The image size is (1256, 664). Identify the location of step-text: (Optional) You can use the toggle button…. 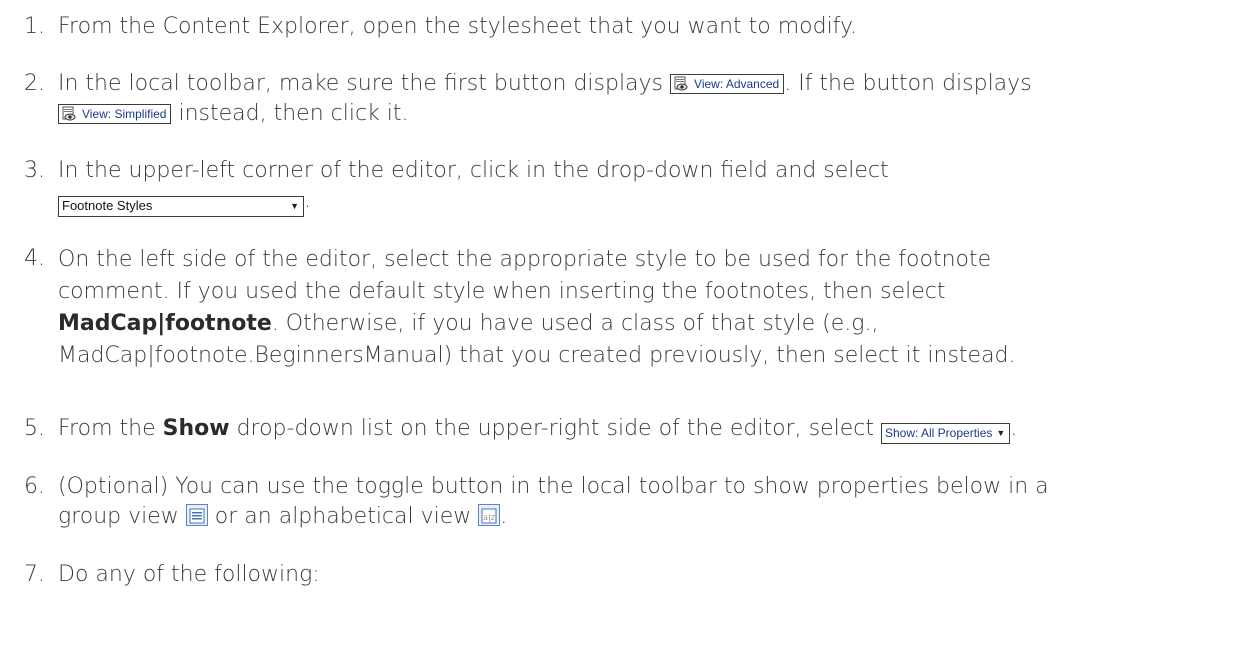
(553, 486).